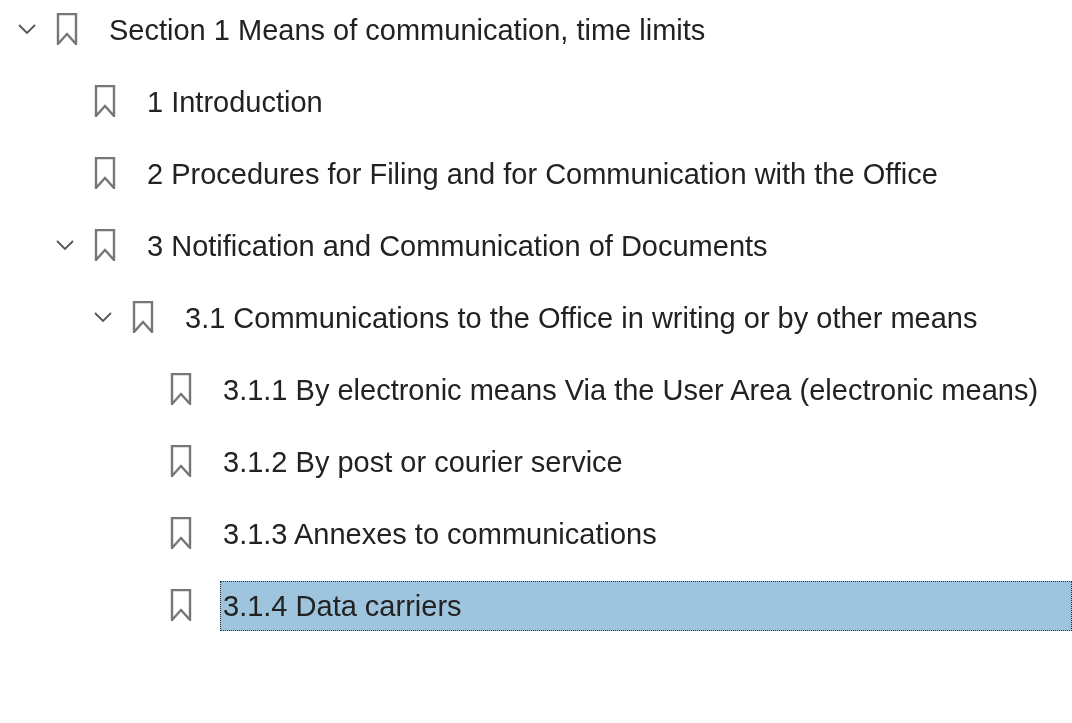 The image size is (1072, 723). What do you see at coordinates (608, 174) in the screenshot?
I see `bookmark-label: 2 Procedures for Filing and for Communication with the Office` at bounding box center [608, 174].